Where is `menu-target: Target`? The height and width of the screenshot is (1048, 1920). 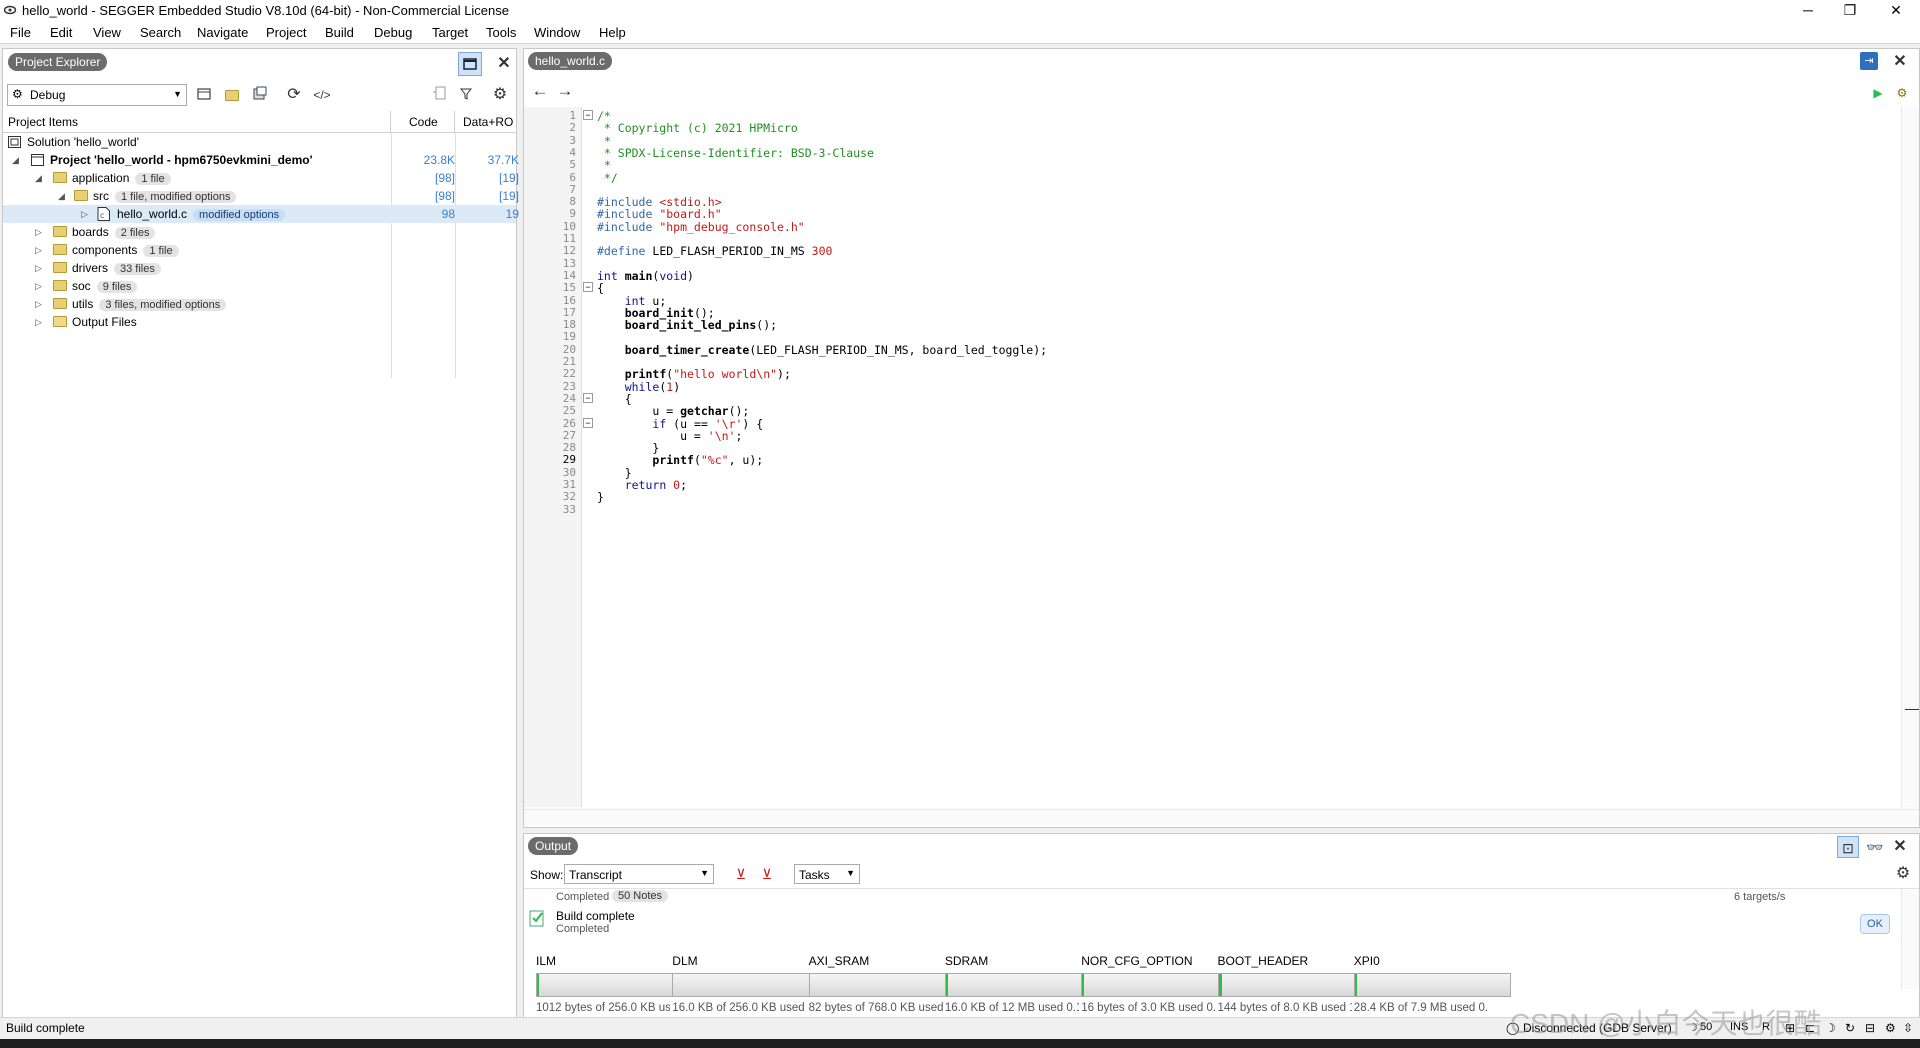
menu-target: Target is located at coordinates (450, 32).